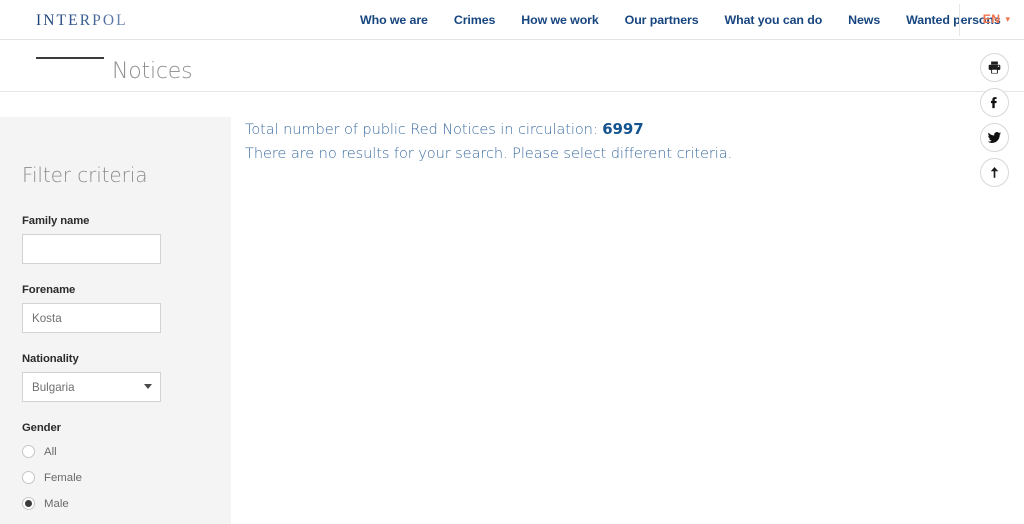 The width and height of the screenshot is (1024, 524). I want to click on nav-item-crimes: Crimes, so click(475, 20).